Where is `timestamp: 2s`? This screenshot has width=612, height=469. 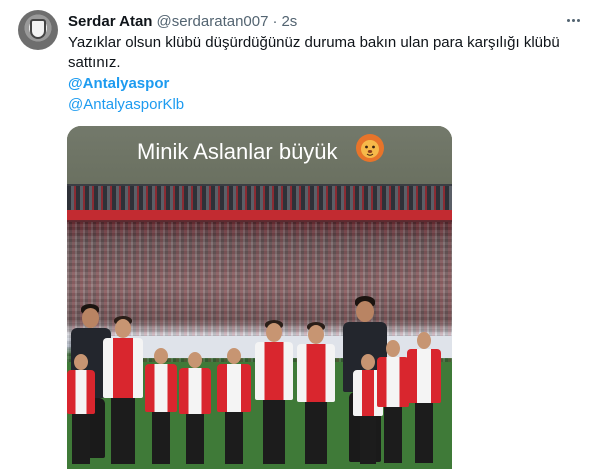 timestamp: 2s is located at coordinates (289, 21).